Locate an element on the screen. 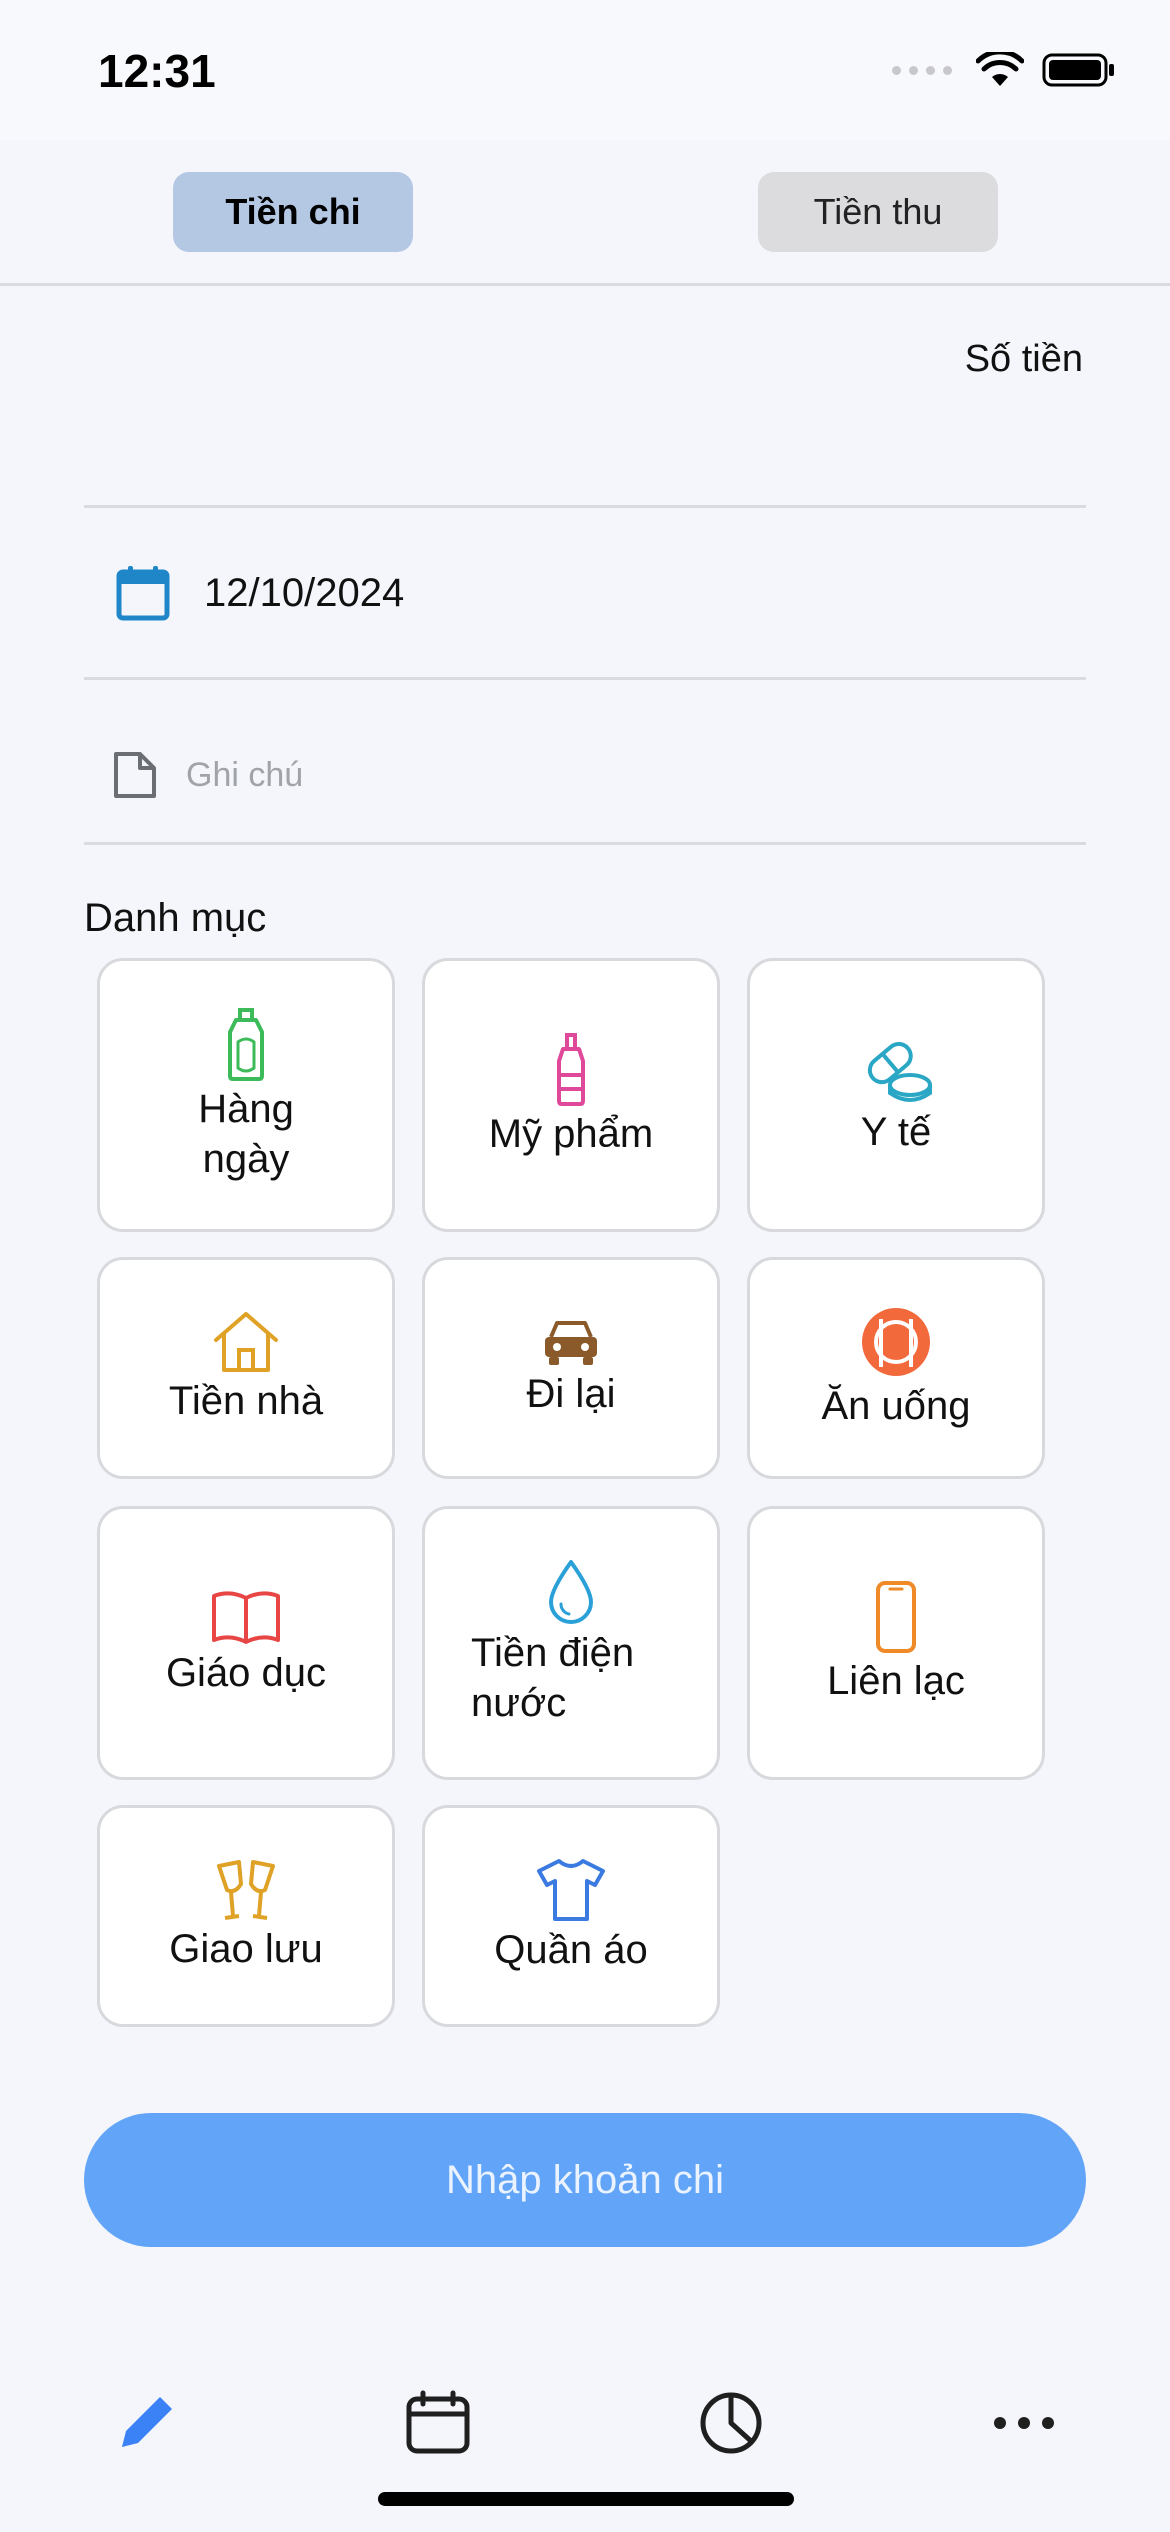 The image size is (1170, 2532). category-food: Ăn uống is located at coordinates (896, 1368).